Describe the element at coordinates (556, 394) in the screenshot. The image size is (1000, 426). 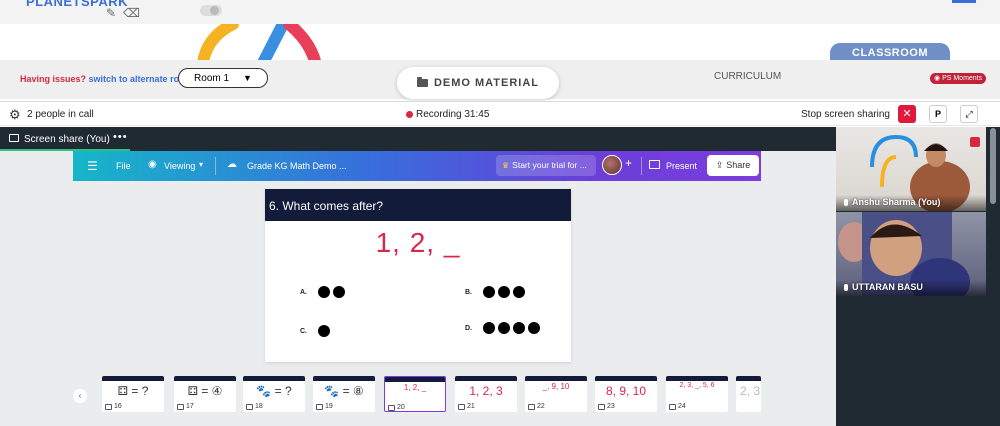
I see `thumbnail-22: _, 9, 10 22` at that location.